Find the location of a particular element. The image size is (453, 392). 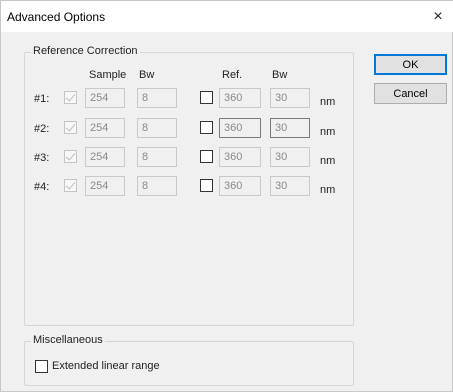

ok-button: OK is located at coordinates (410, 64).